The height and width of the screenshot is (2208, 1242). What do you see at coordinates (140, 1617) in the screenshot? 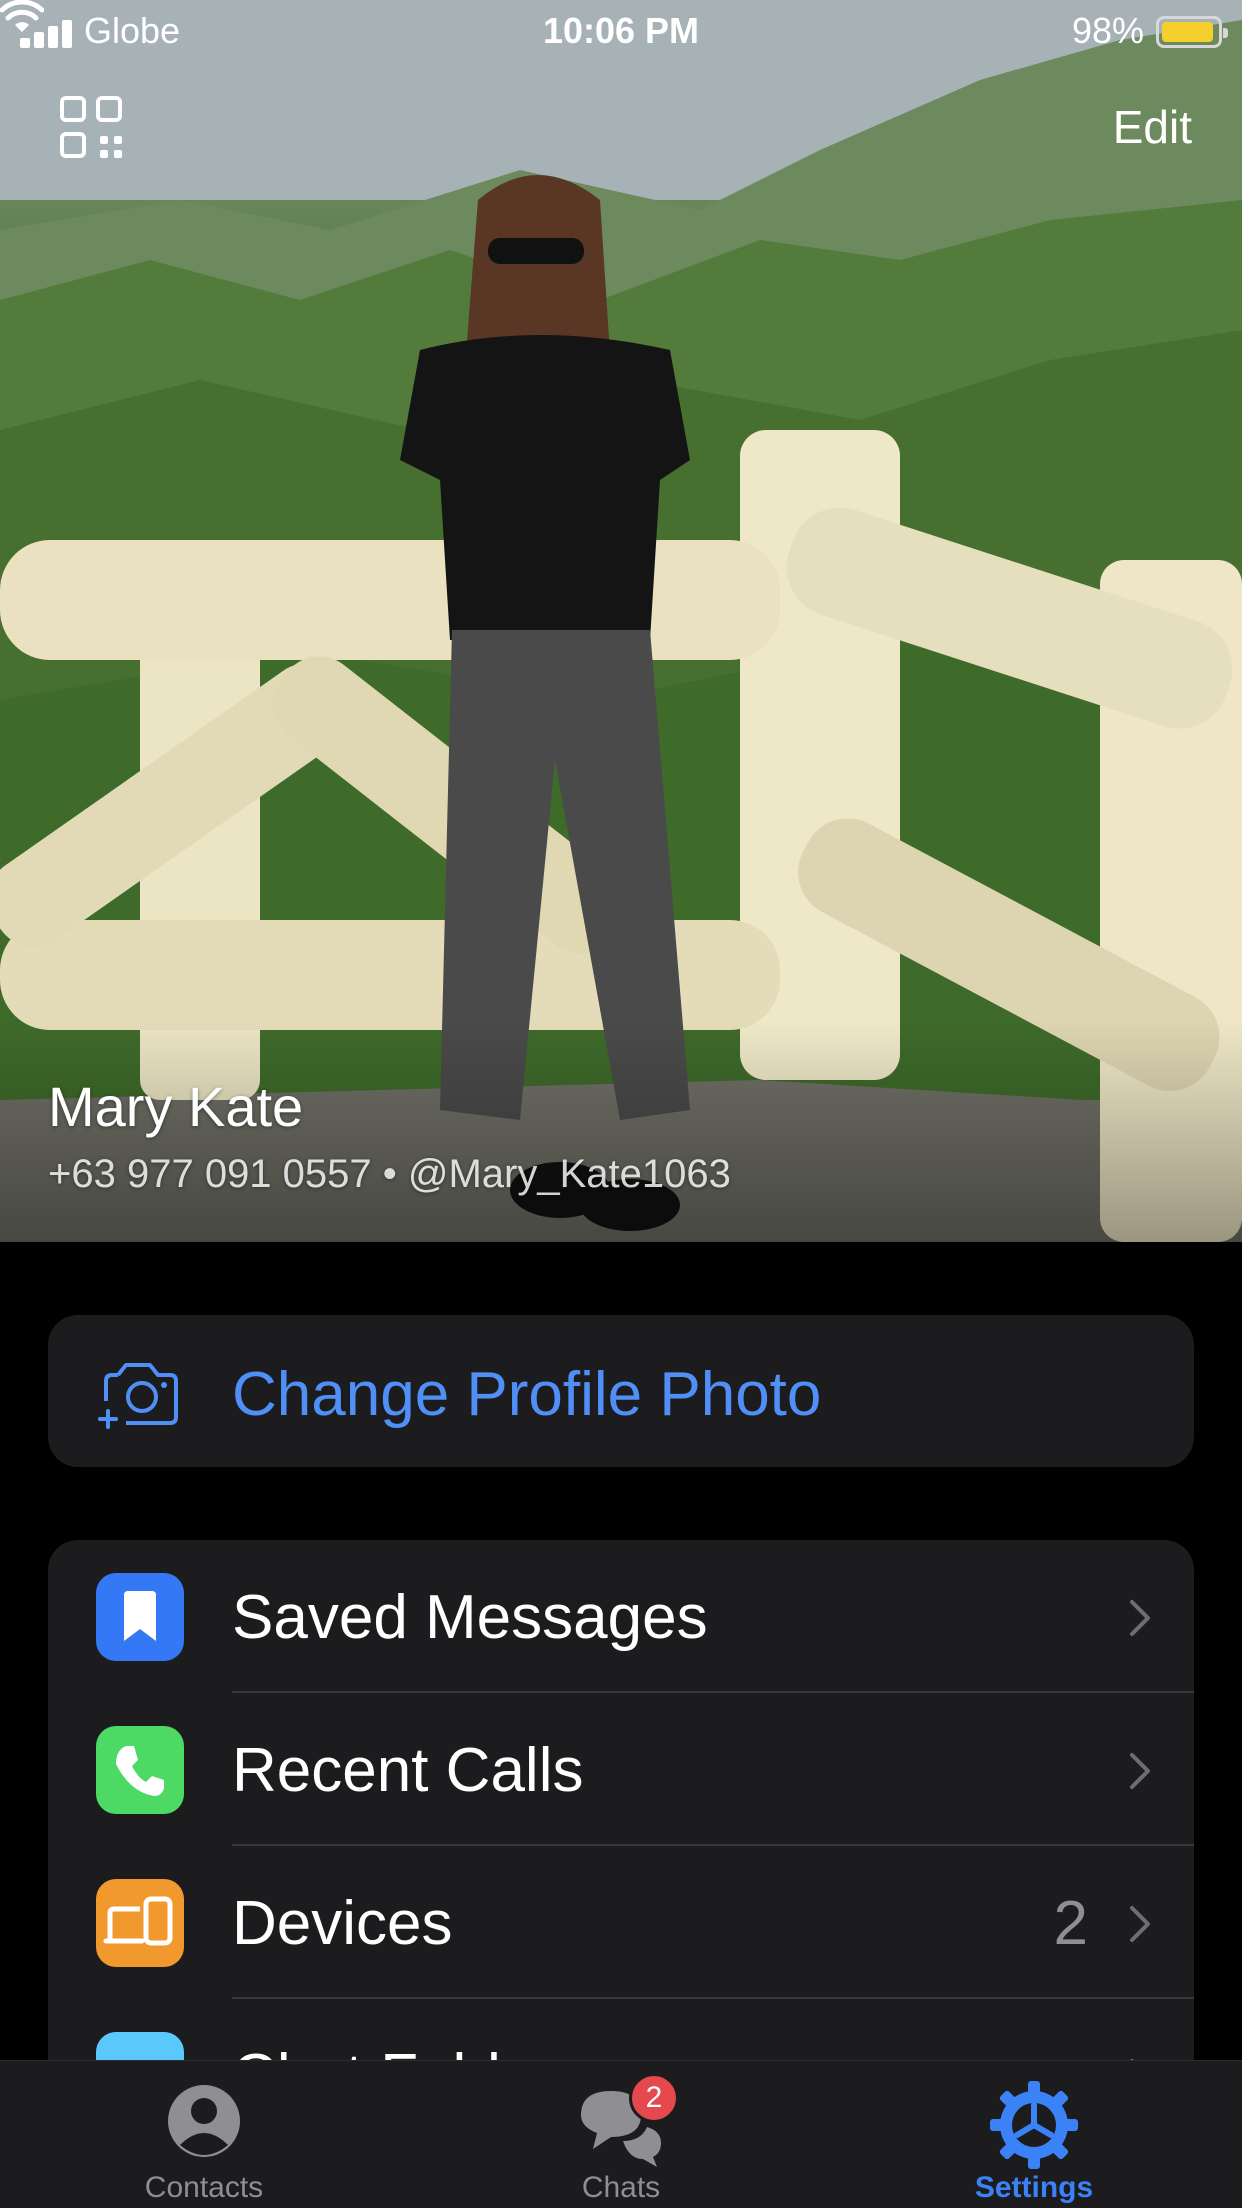
I see `bookmark-icon` at bounding box center [140, 1617].